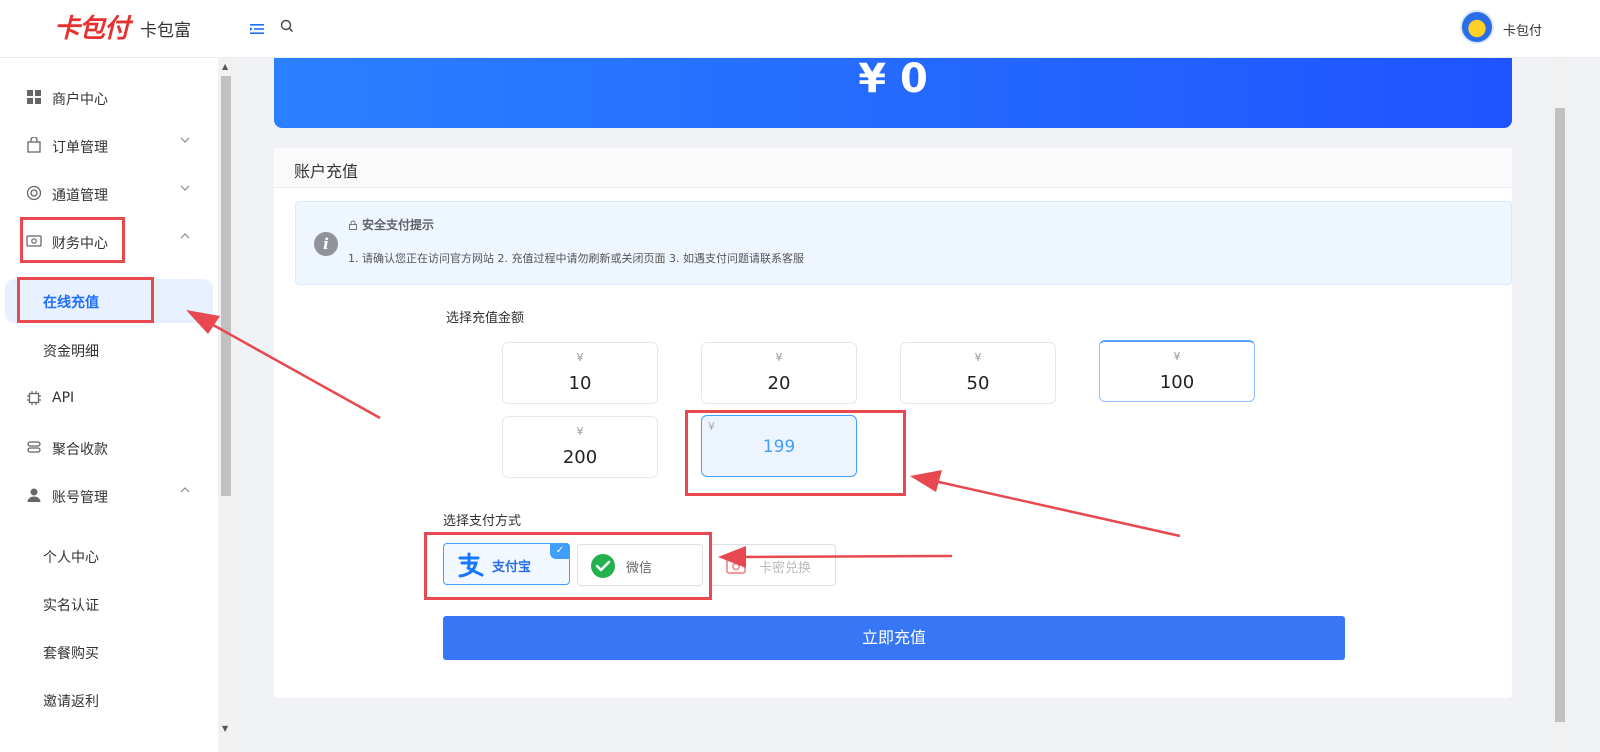  What do you see at coordinates (283, 365) in the screenshot?
I see `annotation-arrow-recharge` at bounding box center [283, 365].